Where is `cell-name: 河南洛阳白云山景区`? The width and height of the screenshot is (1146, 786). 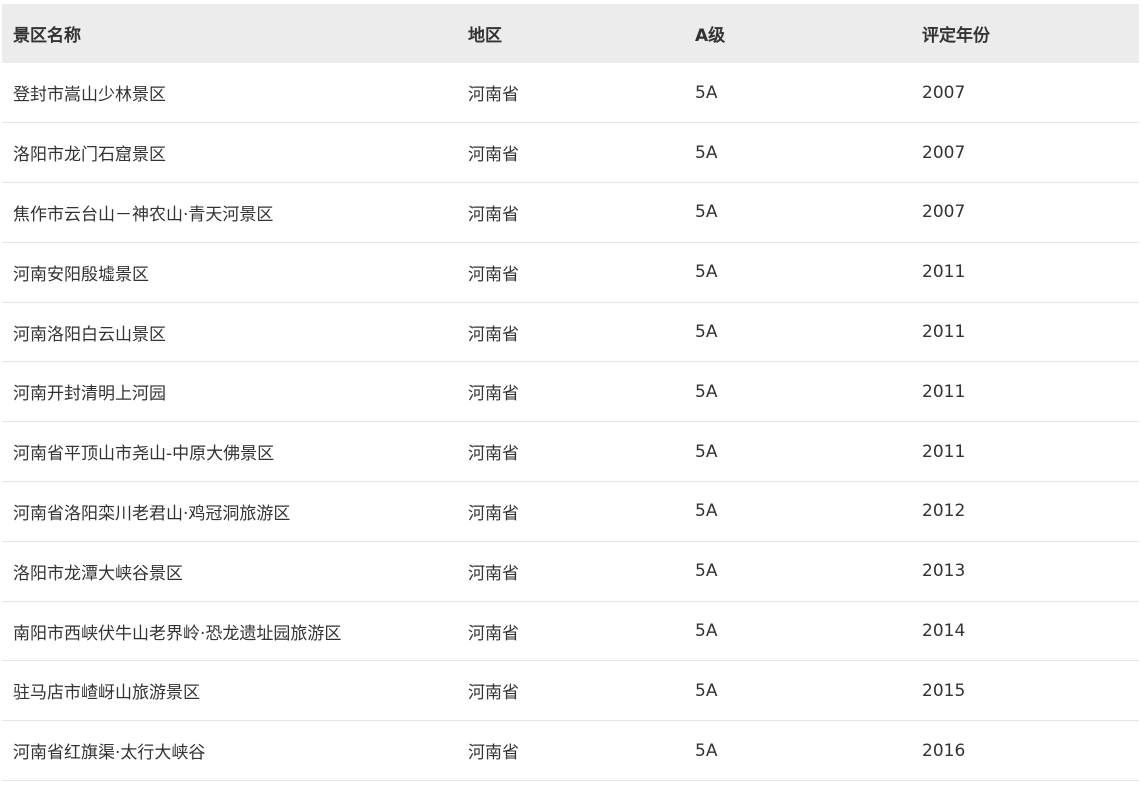 cell-name: 河南洛阳白云山景区 is located at coordinates (89, 334).